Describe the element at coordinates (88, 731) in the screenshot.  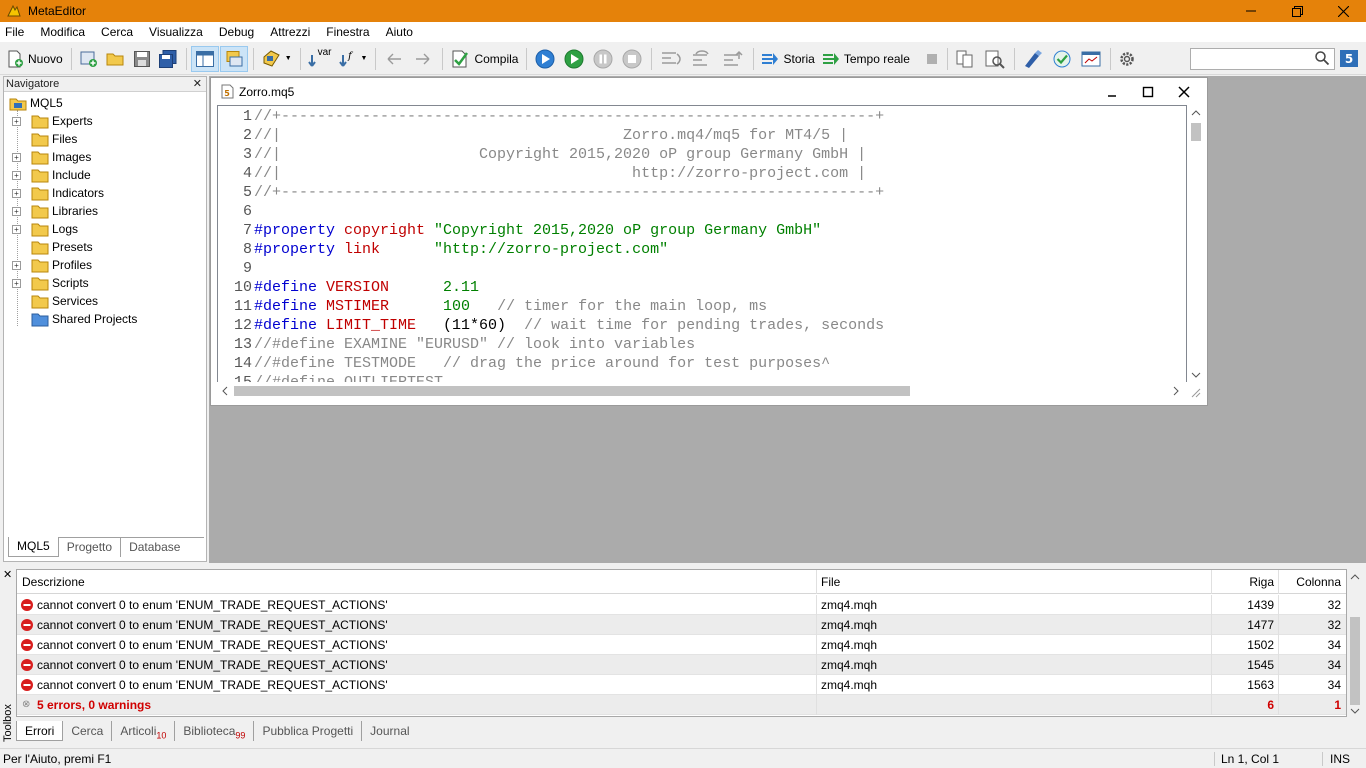
I see `tab-cerca: Cerca` at that location.